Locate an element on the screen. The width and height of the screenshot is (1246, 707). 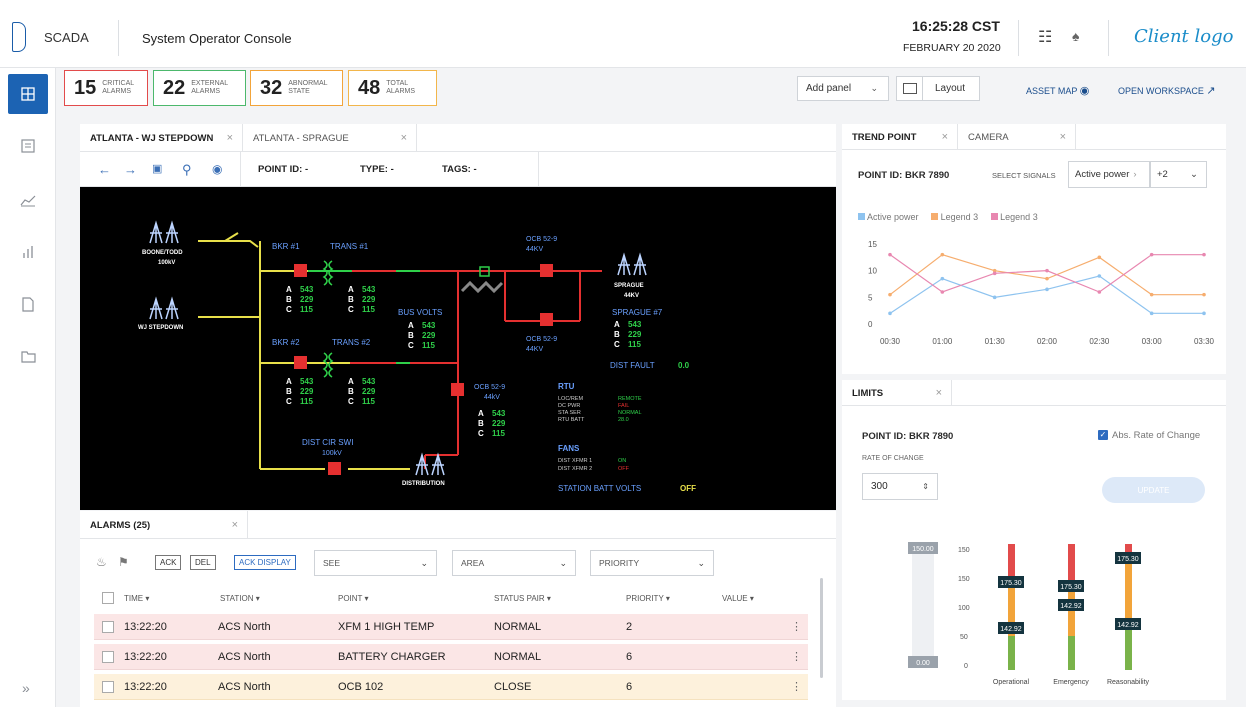
column-station: STATION ▾ is located at coordinates (240, 598).